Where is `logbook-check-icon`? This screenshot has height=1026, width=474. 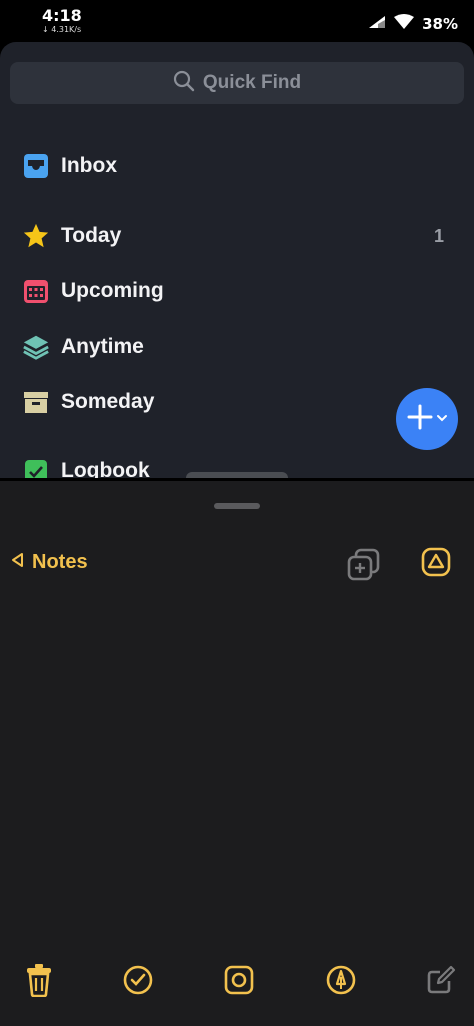
logbook-check-icon is located at coordinates (36, 467).